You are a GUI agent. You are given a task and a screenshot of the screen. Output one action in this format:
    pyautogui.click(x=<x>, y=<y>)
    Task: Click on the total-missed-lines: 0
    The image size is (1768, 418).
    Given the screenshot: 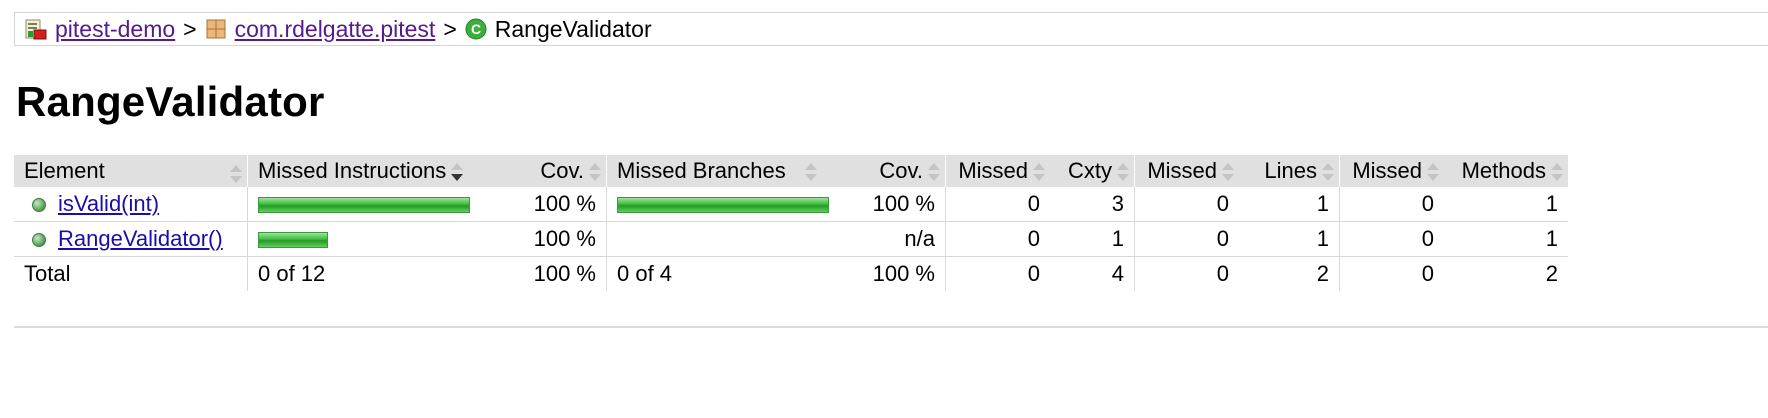 What is the action you would take?
    pyautogui.click(x=1186, y=273)
    